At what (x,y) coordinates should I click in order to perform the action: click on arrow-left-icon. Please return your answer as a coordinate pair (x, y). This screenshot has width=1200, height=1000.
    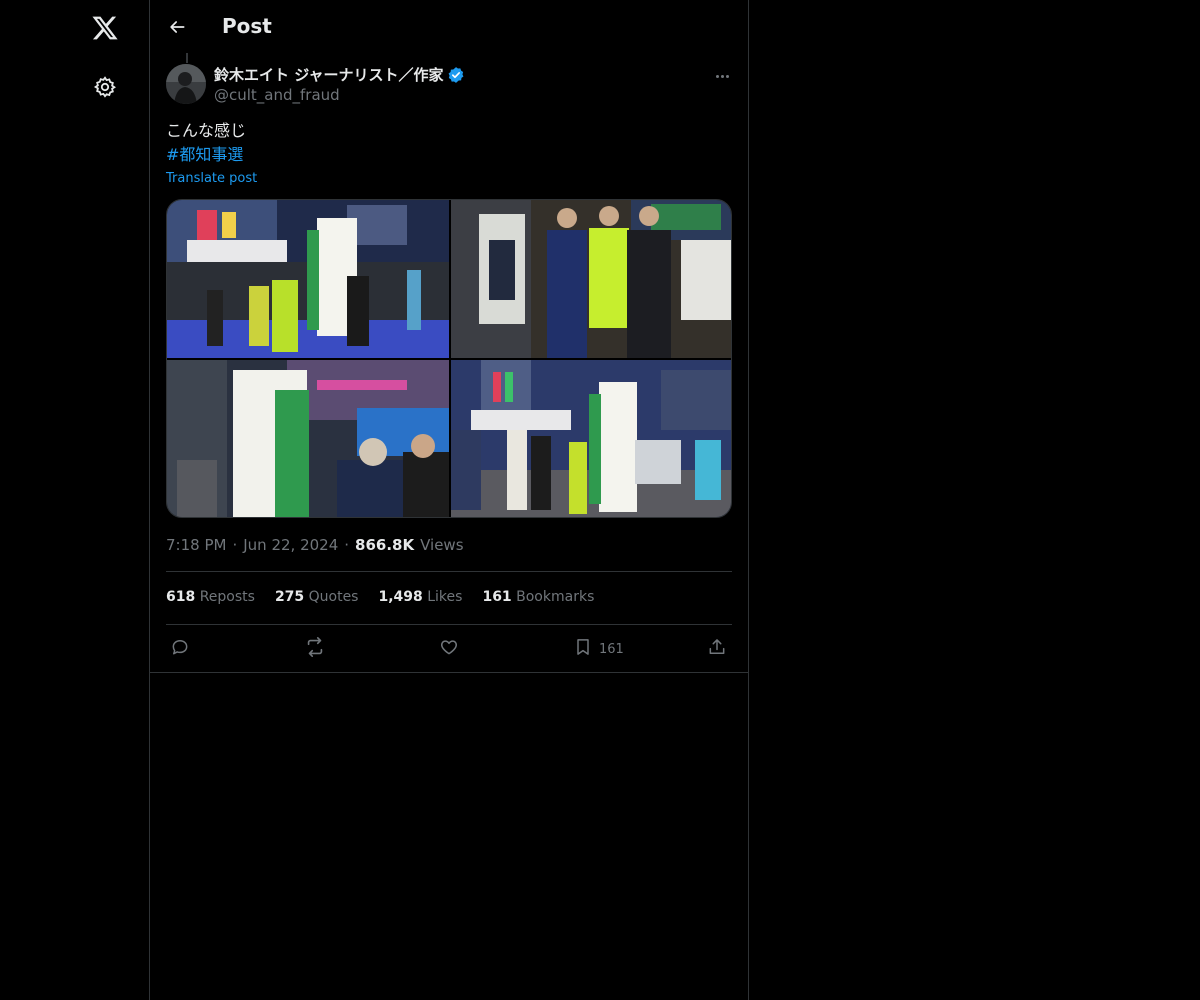
    Looking at the image, I should click on (177, 27).